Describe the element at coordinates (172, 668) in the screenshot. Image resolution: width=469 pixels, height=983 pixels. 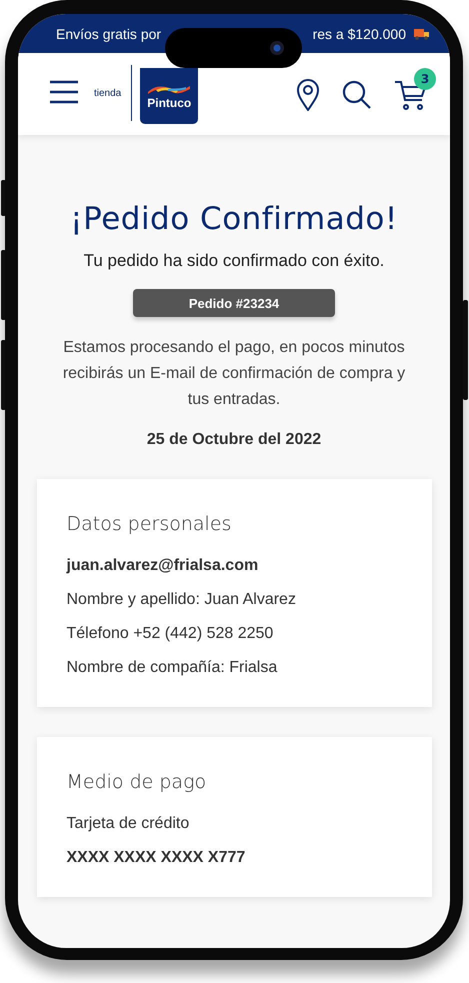
I see `card-line: Nombre de compañía: Frialsa` at that location.